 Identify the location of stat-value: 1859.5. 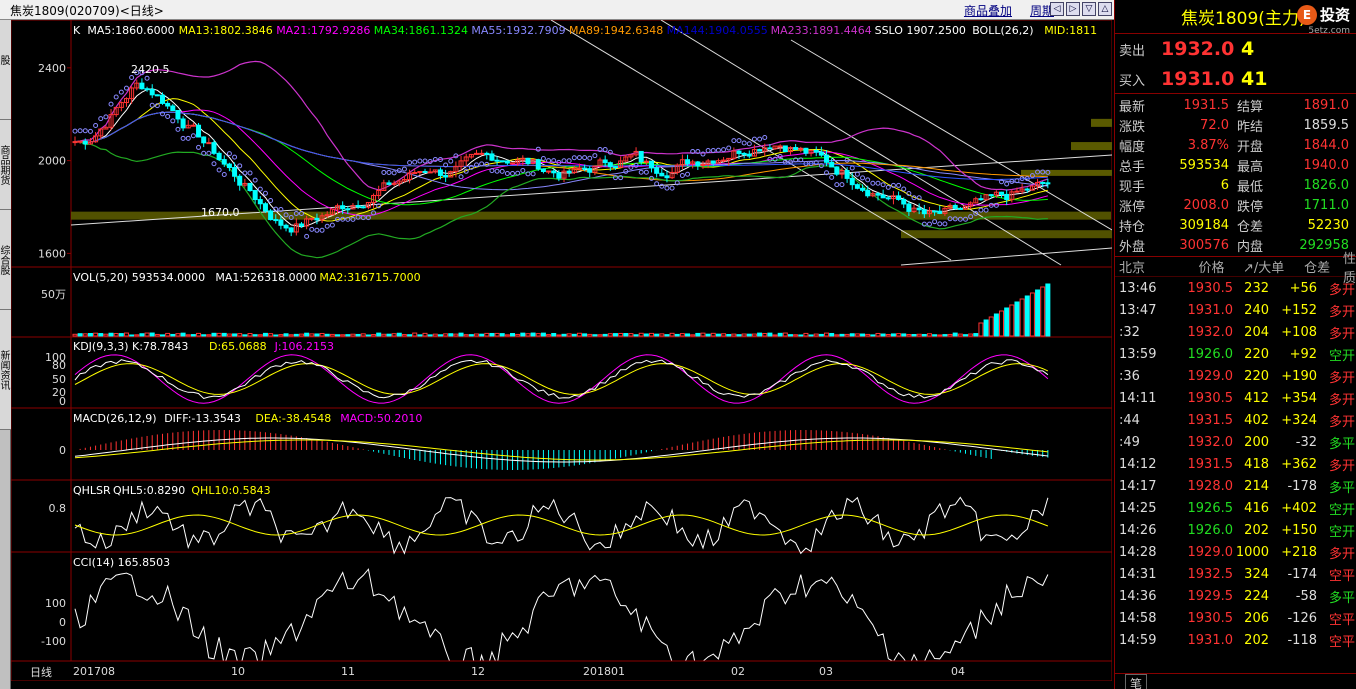
(1326, 125).